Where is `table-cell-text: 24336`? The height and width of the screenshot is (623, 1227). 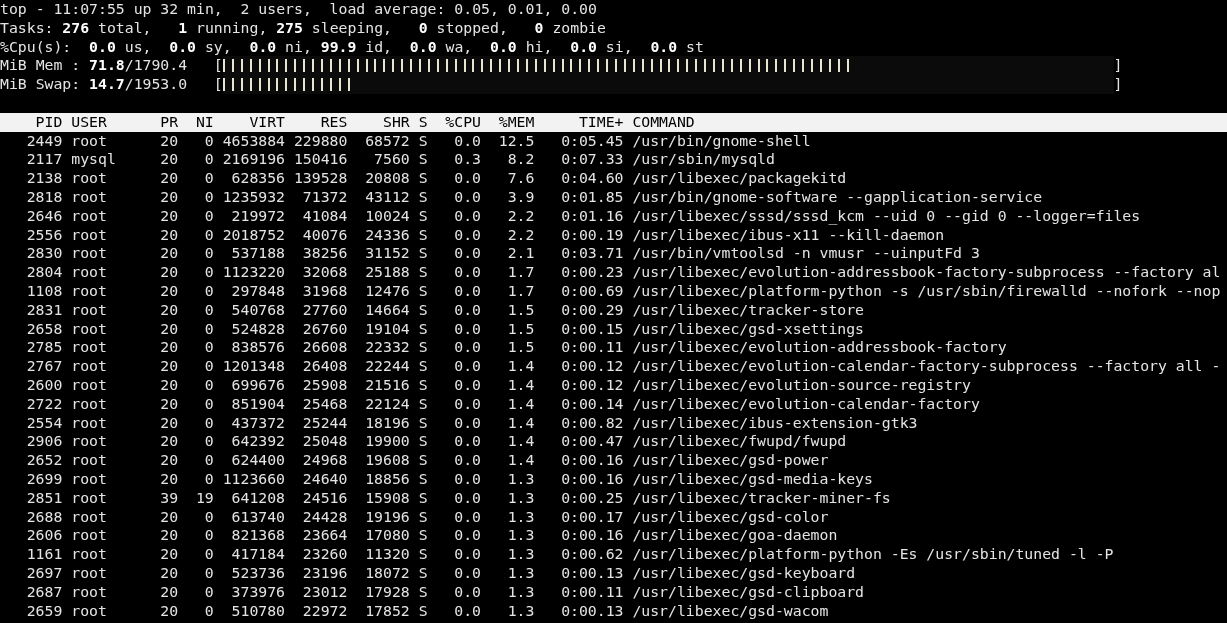
table-cell-text: 24336 is located at coordinates (387, 235).